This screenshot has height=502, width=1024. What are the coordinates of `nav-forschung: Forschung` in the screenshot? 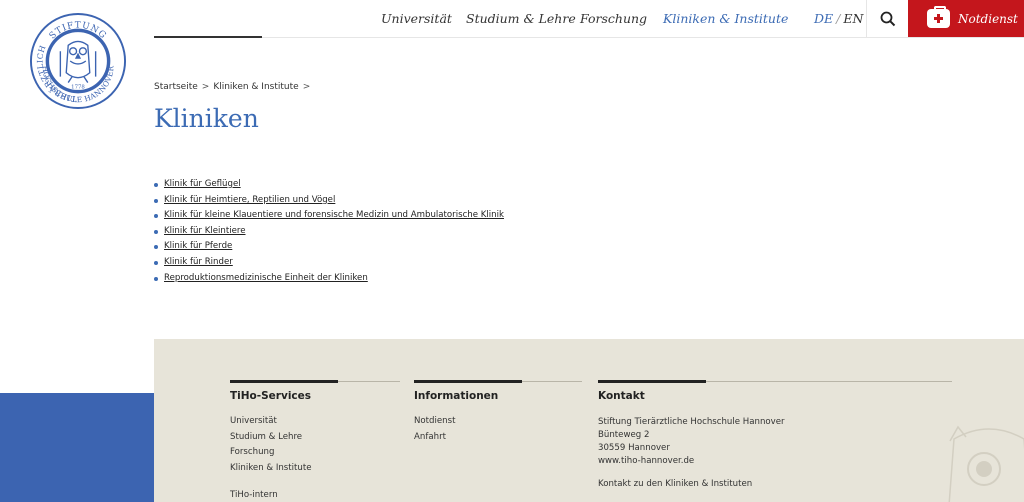 It's located at (613, 18).